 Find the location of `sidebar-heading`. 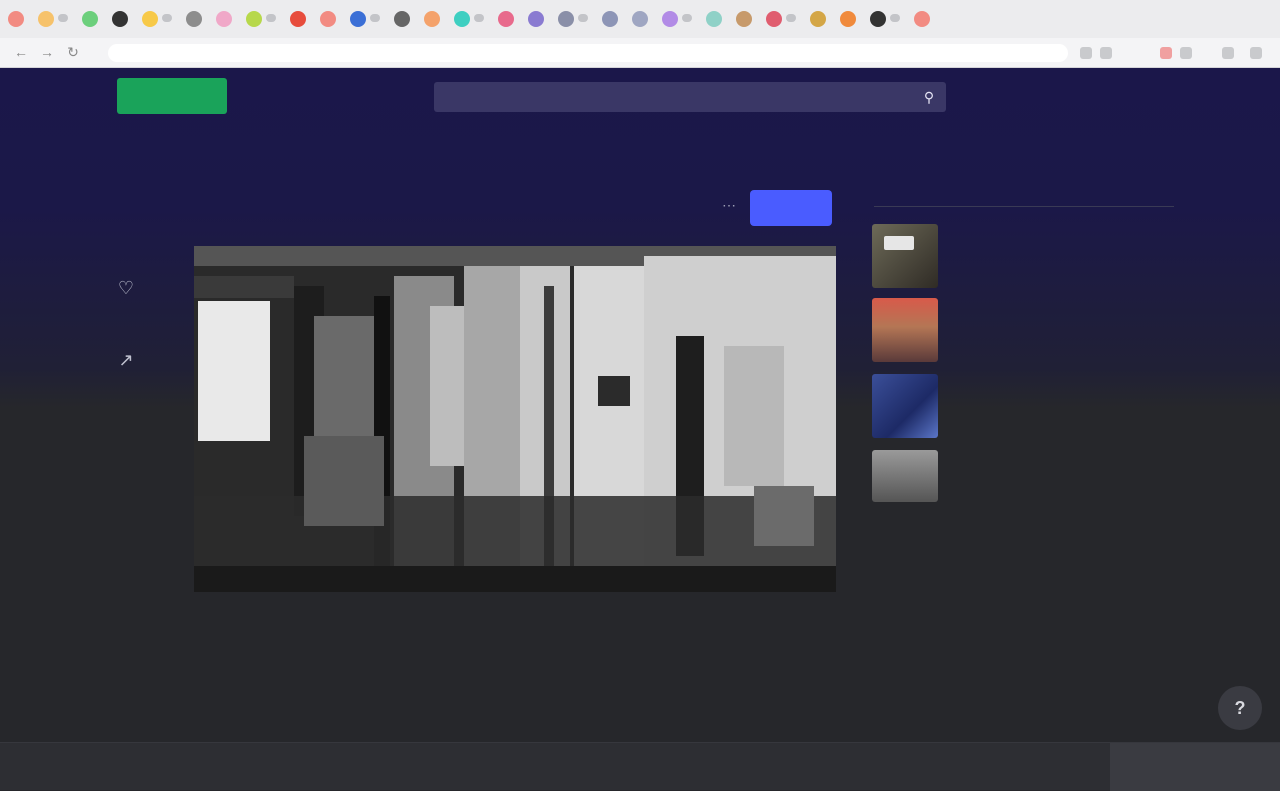

sidebar-heading is located at coordinates (1024, 193).